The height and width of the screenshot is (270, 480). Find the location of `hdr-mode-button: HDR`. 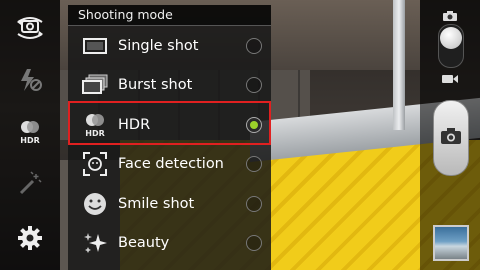

hdr-mode-button: HDR is located at coordinates (30, 134).